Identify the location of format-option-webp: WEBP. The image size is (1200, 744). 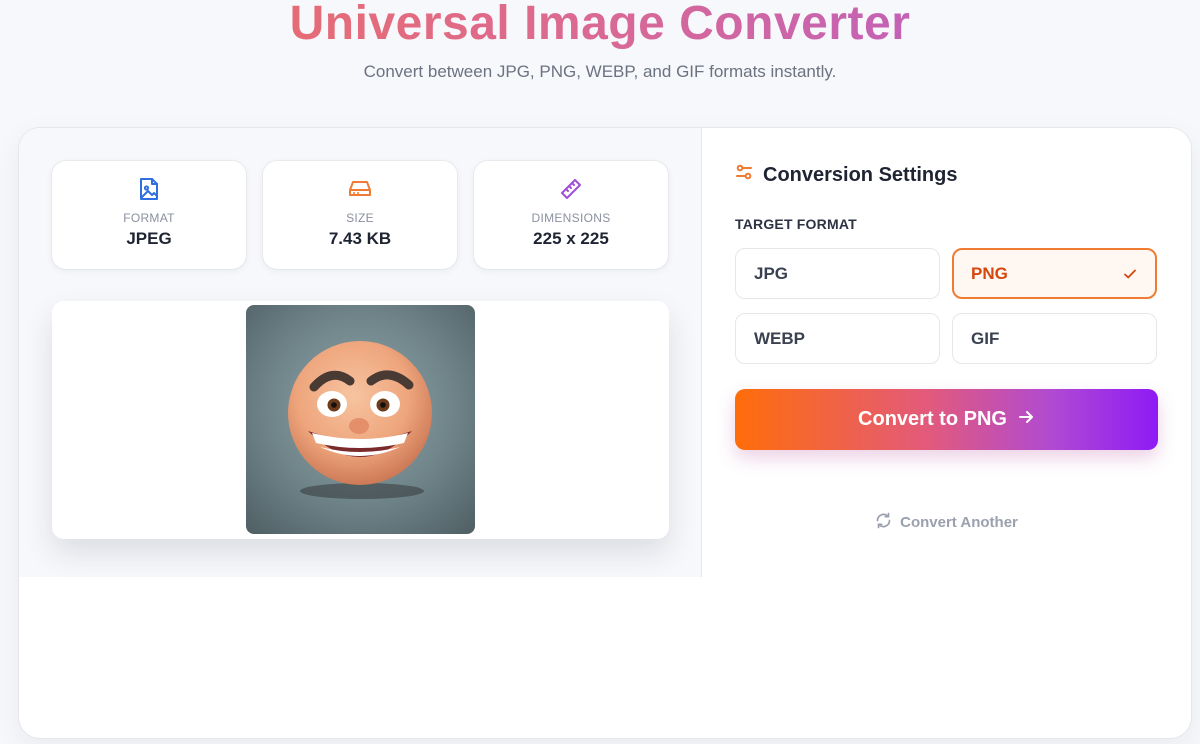
(837, 338).